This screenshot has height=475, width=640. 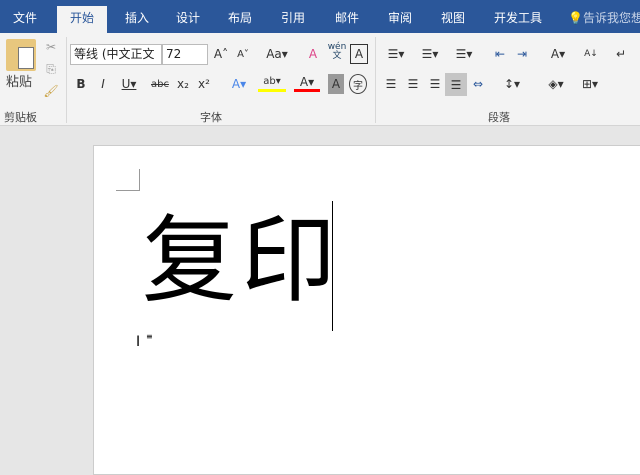 I want to click on font-name-select: 等线 (中文正文, so click(x=116, y=54).